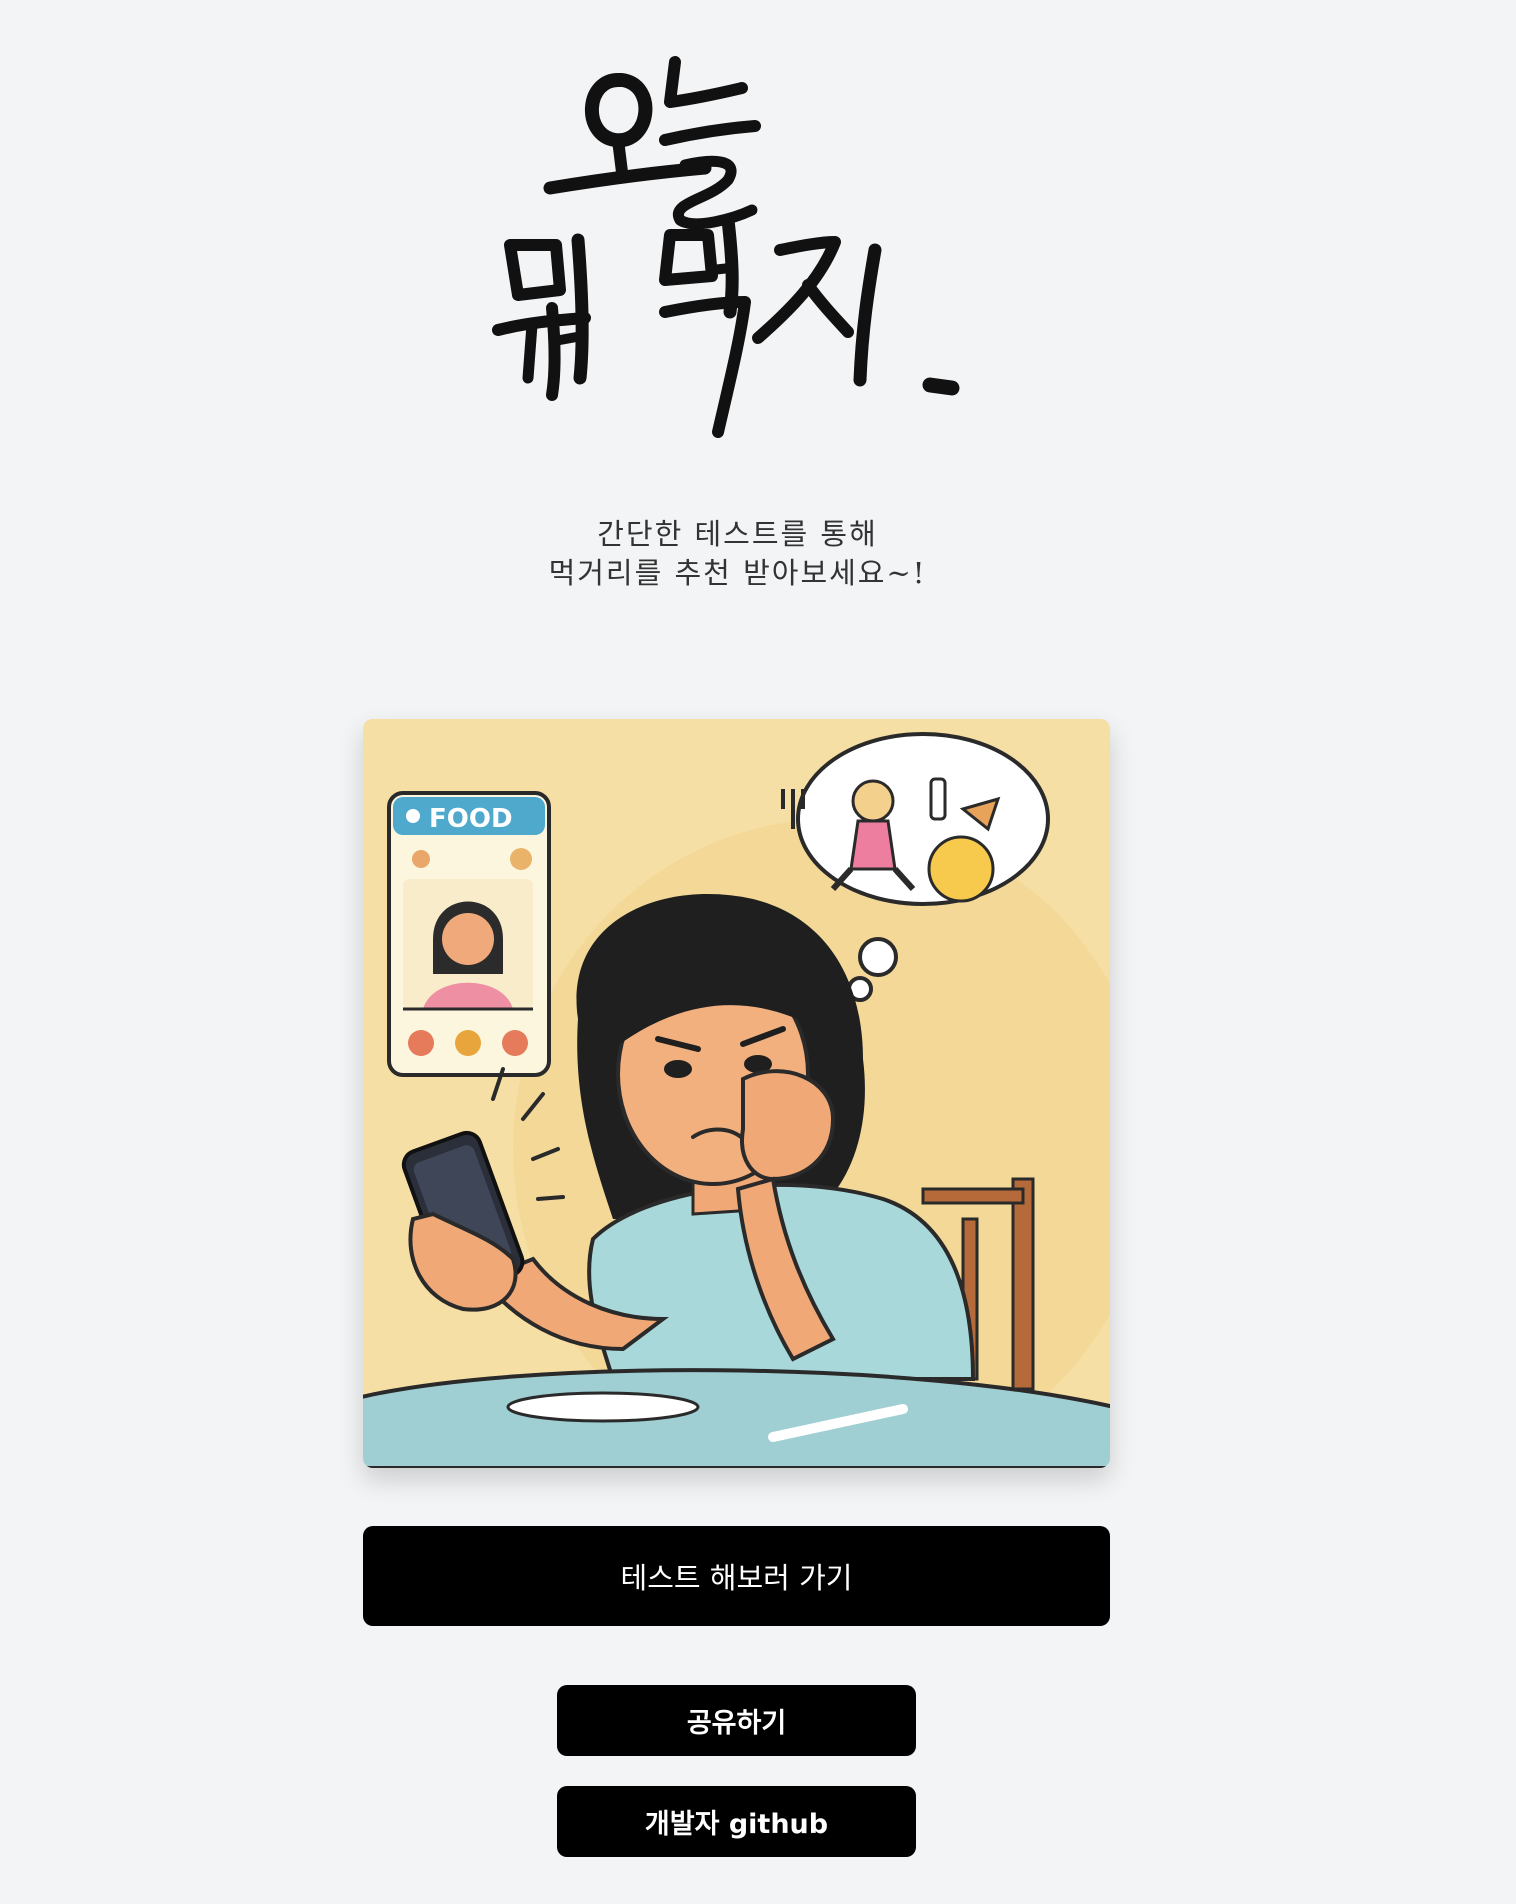 This screenshot has width=1516, height=1904. I want to click on start-test-button: 테스트 해보러 가기, so click(736, 1576).